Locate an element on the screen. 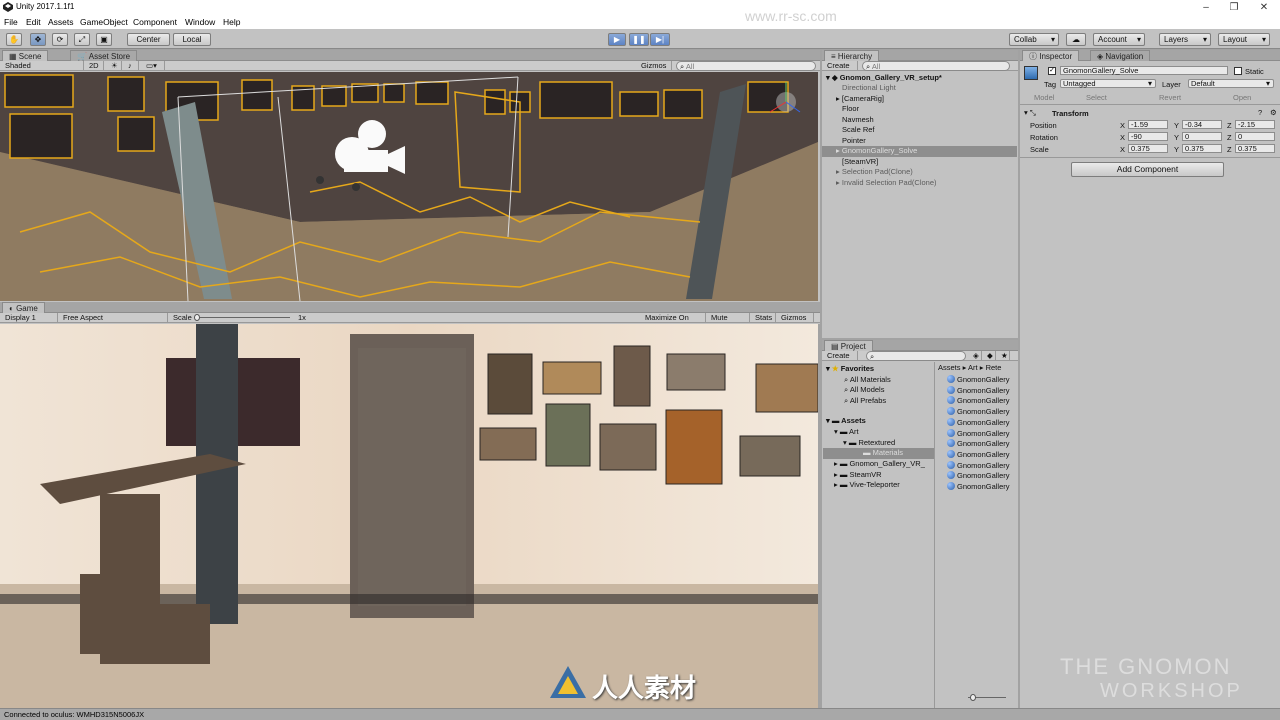 The image size is (1280, 720). object-name-field: GnomonGallery_Solve is located at coordinates (1144, 70).